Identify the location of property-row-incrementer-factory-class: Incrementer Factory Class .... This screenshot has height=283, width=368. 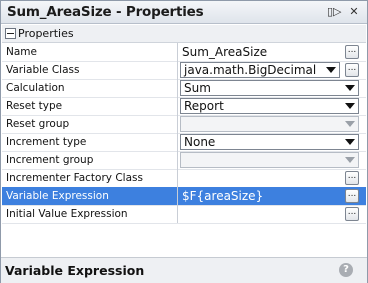
(184, 178).